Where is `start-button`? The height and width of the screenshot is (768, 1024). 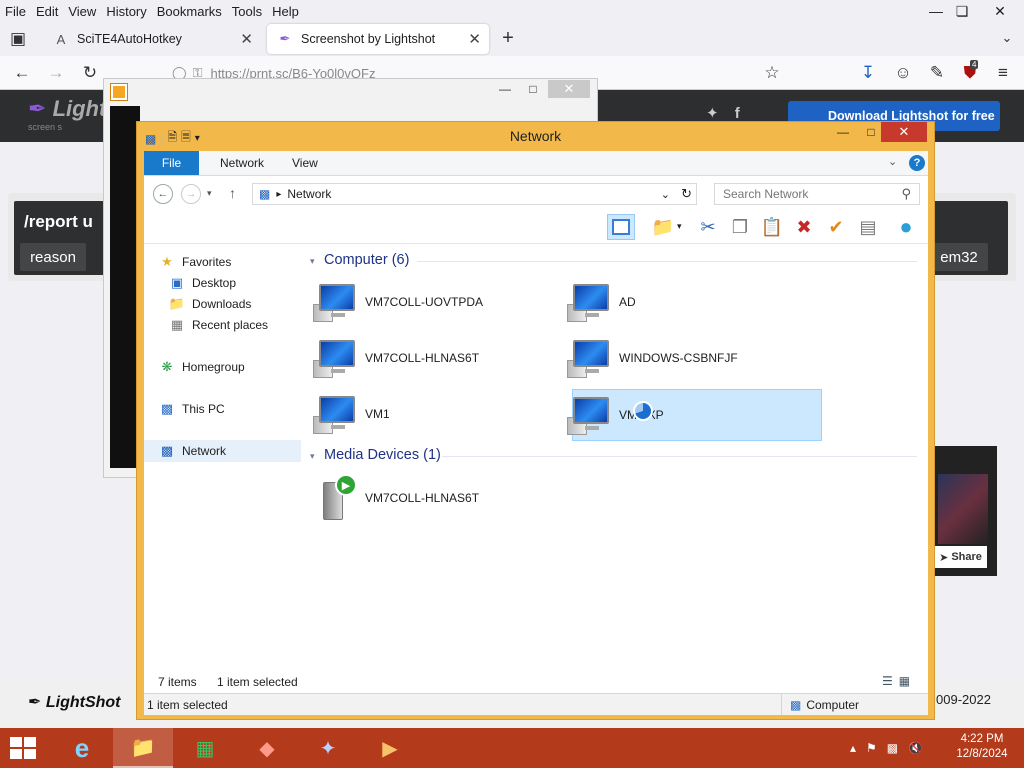 start-button is located at coordinates (23, 748).